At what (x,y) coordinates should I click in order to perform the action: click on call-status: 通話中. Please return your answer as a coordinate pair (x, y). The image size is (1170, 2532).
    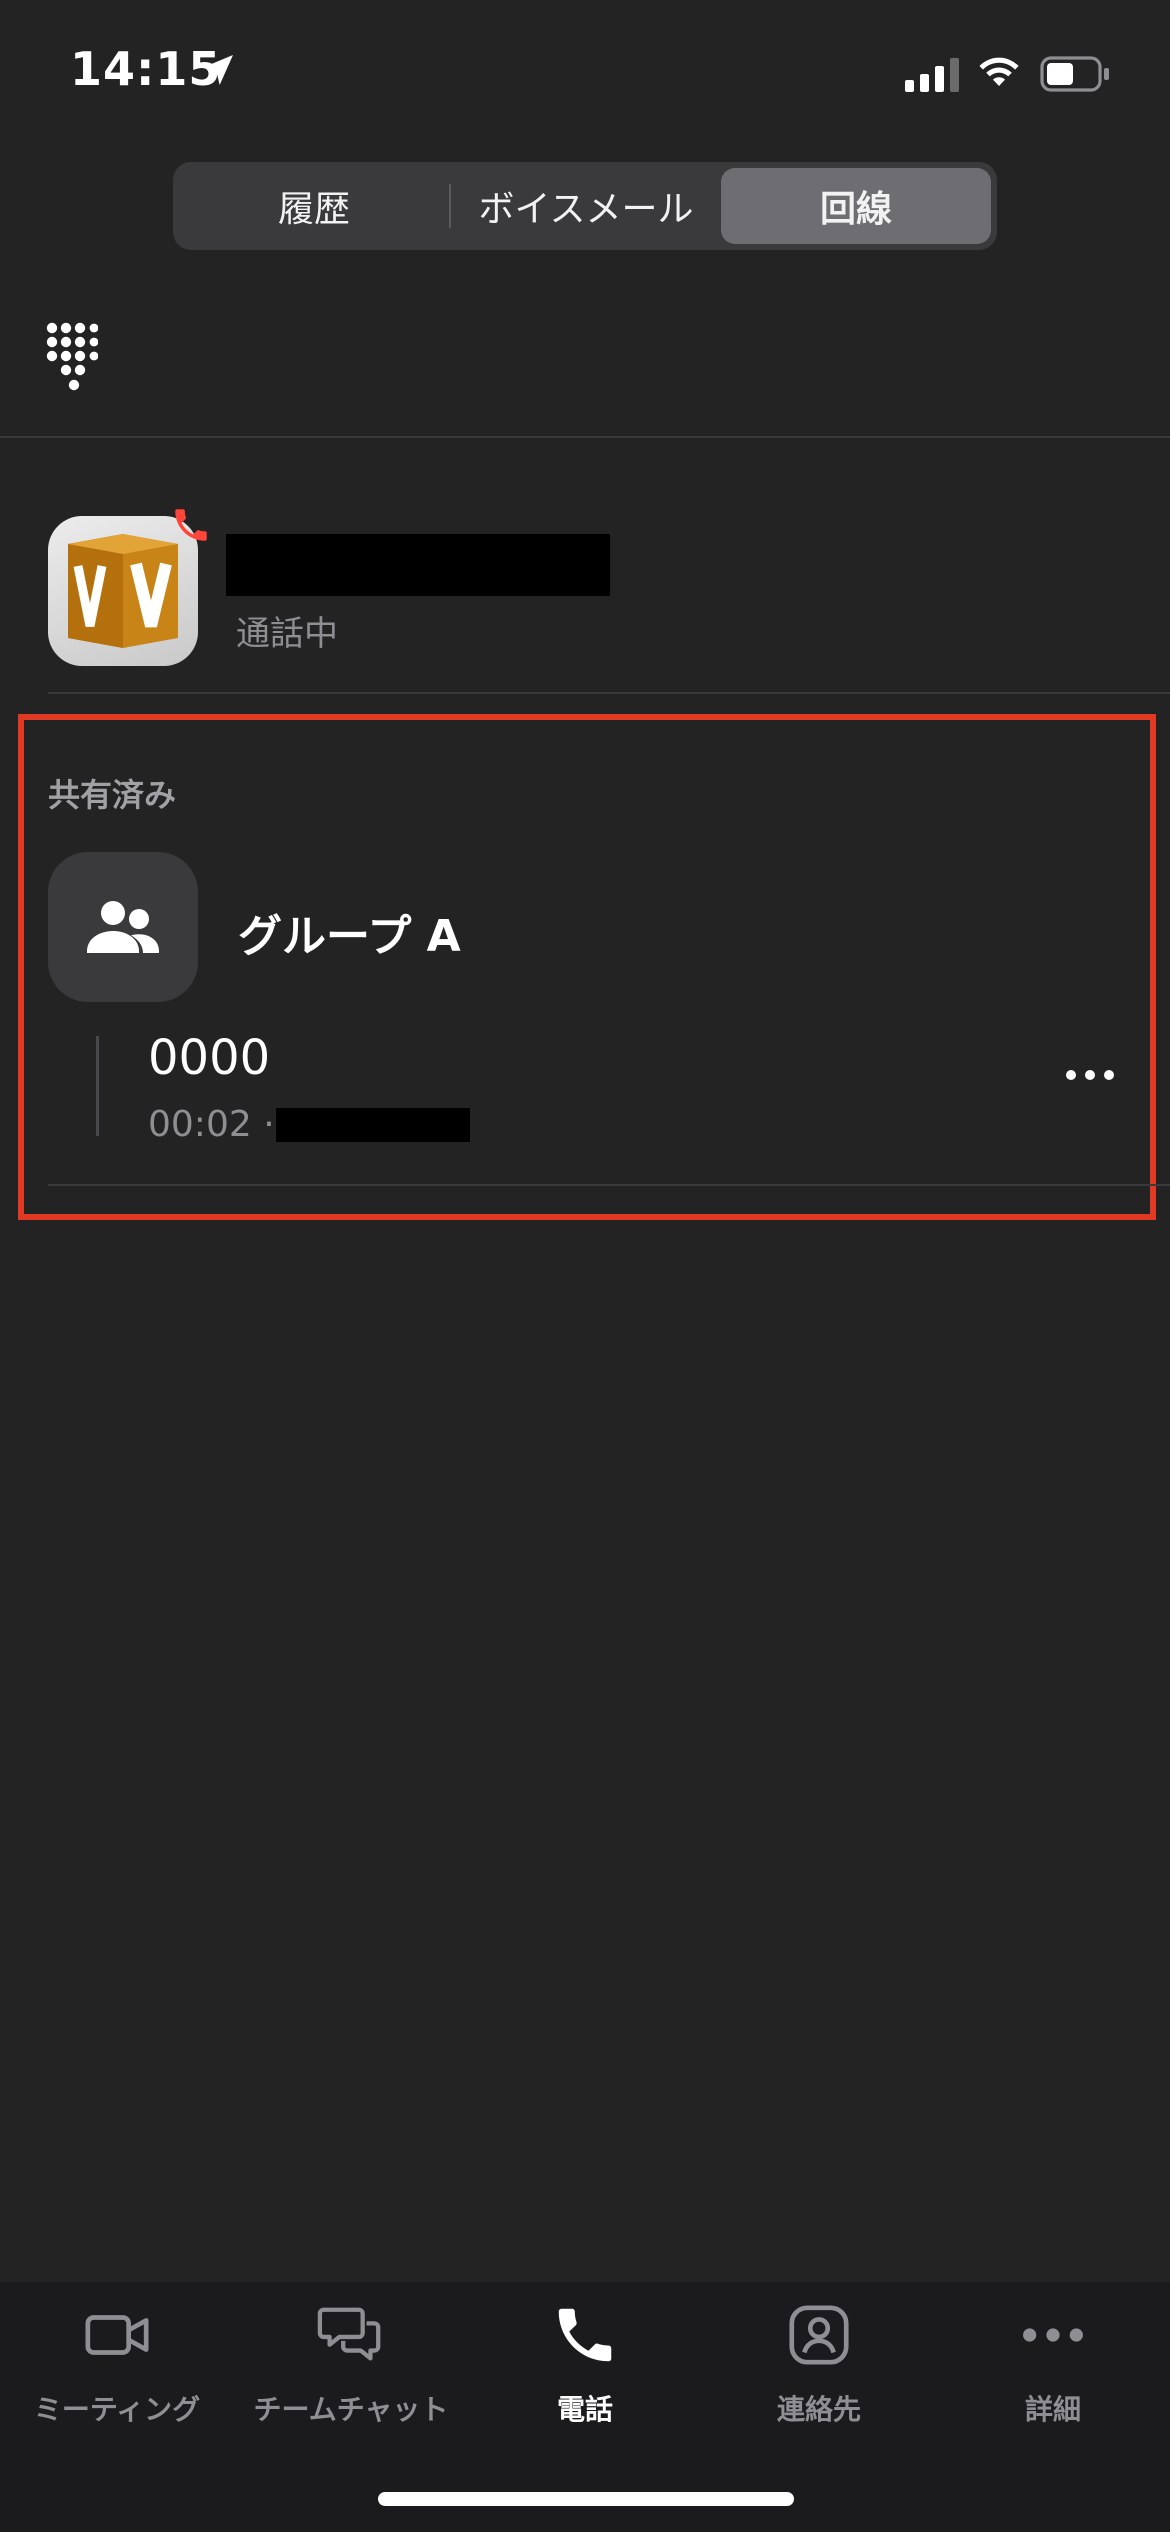
    Looking at the image, I should click on (287, 634).